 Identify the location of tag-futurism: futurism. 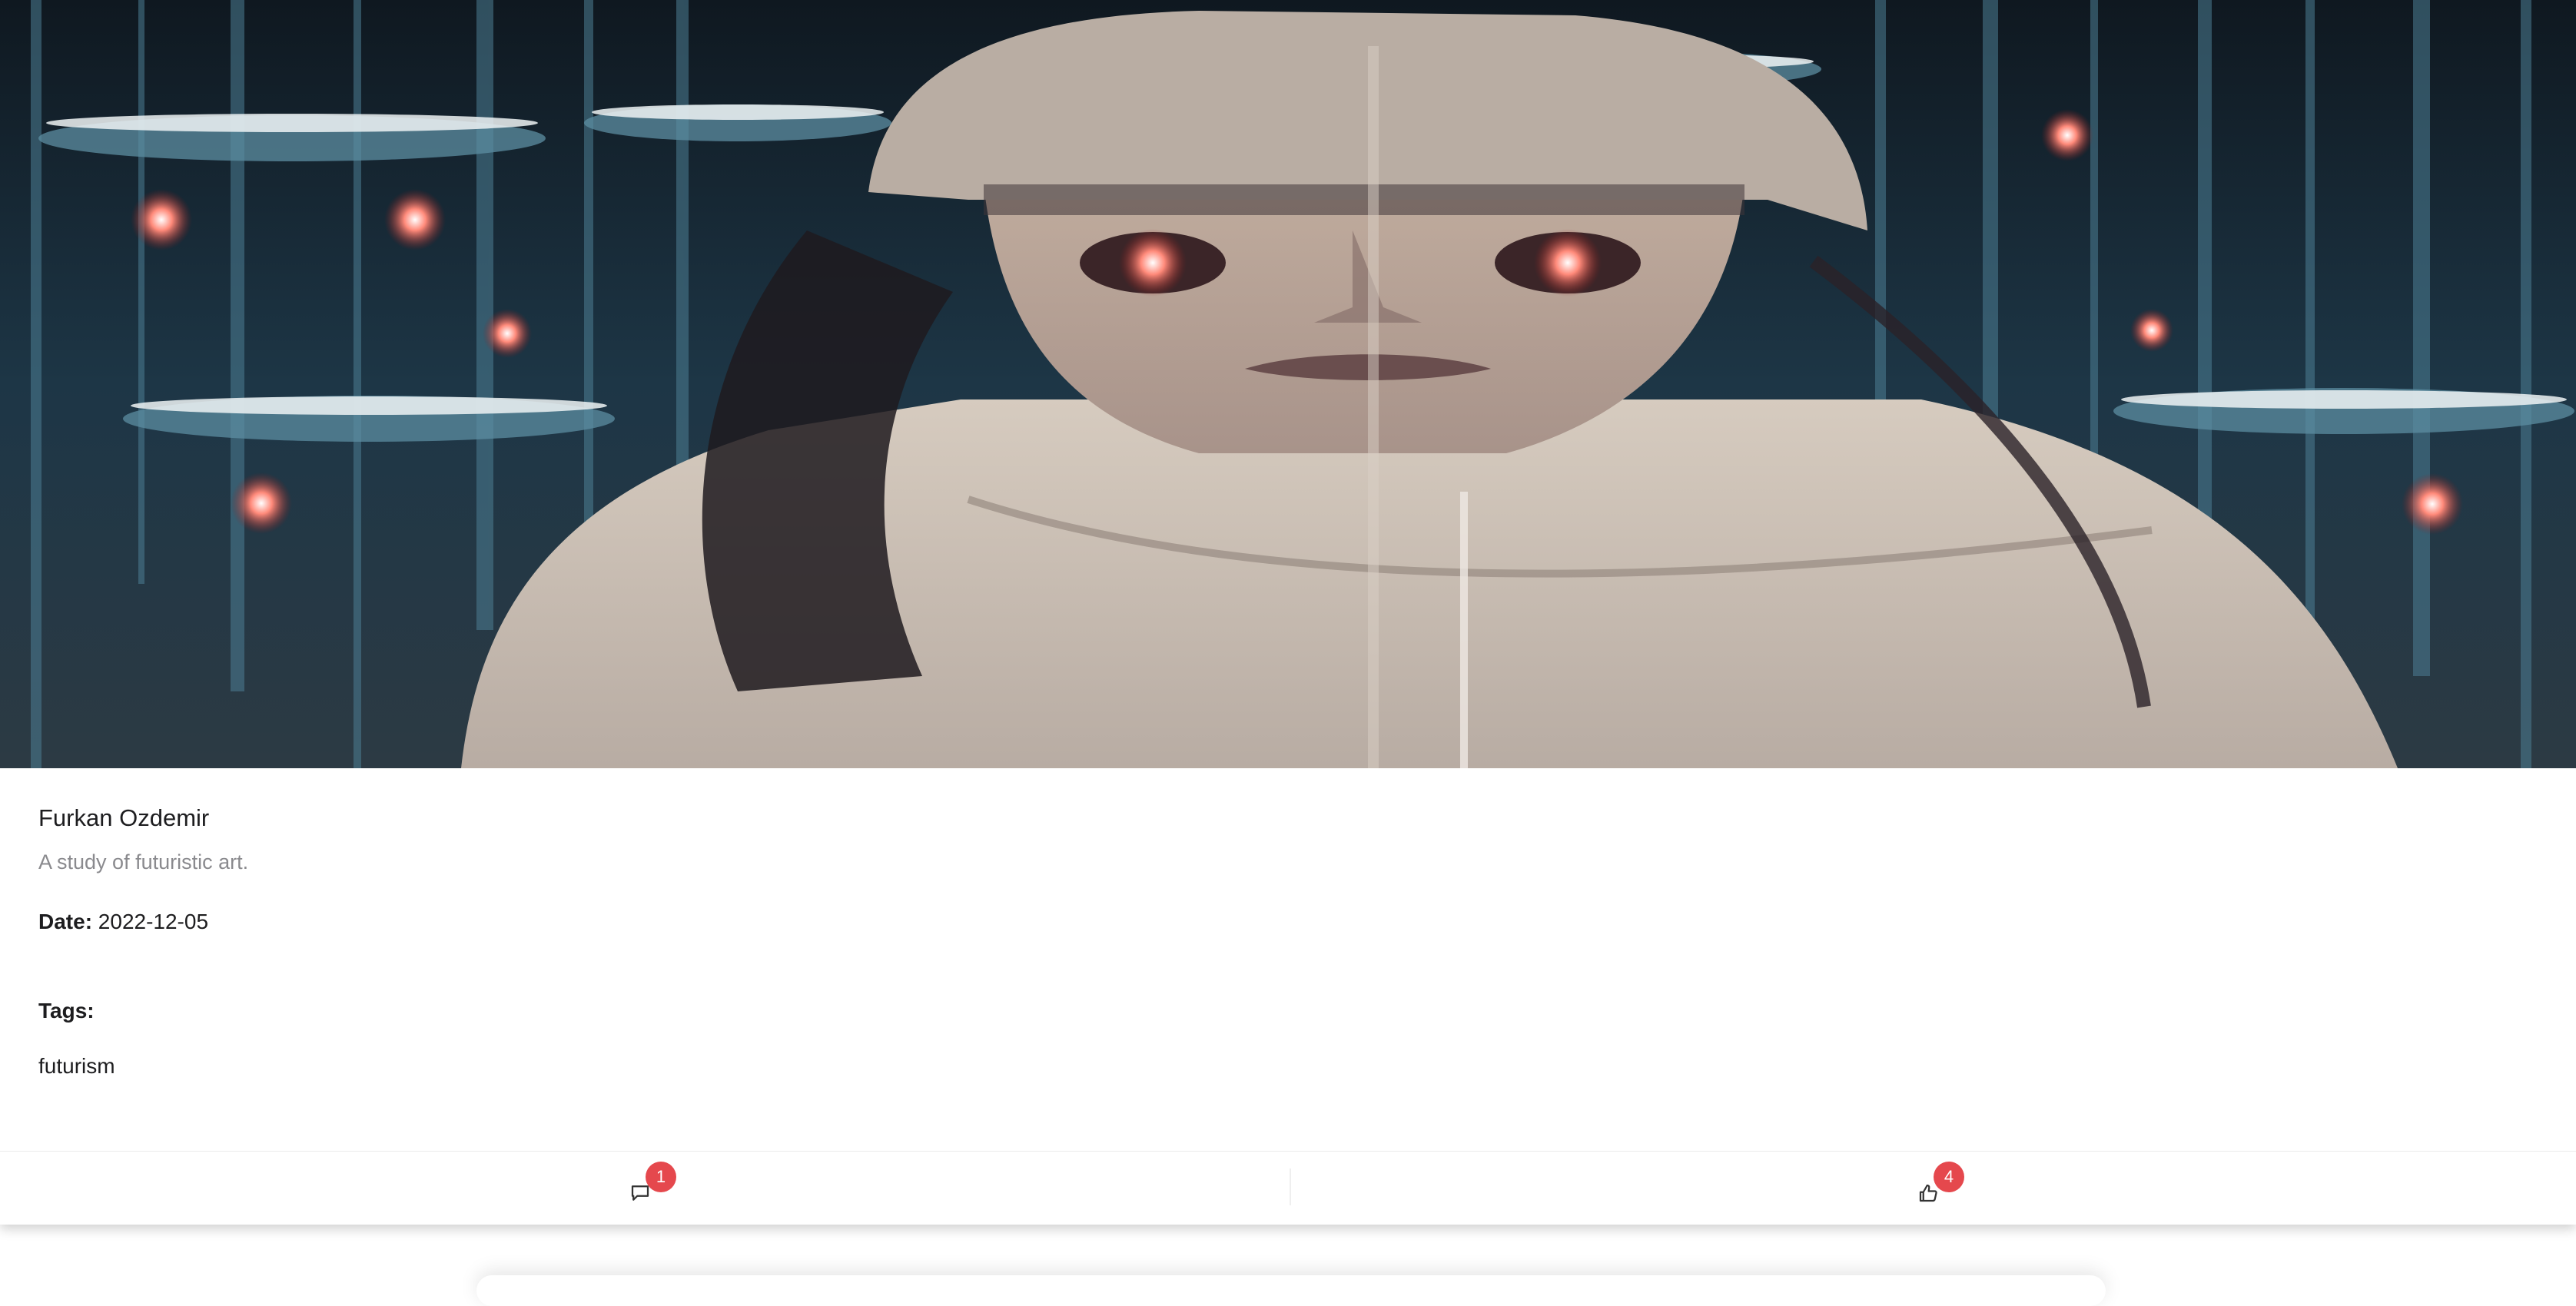
(76, 1066).